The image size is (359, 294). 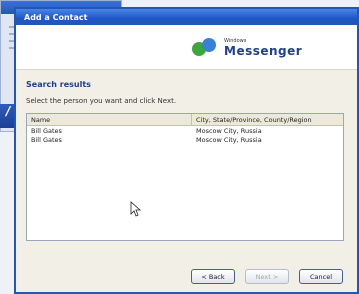 I want to click on section-title: Search results, so click(x=58, y=84).